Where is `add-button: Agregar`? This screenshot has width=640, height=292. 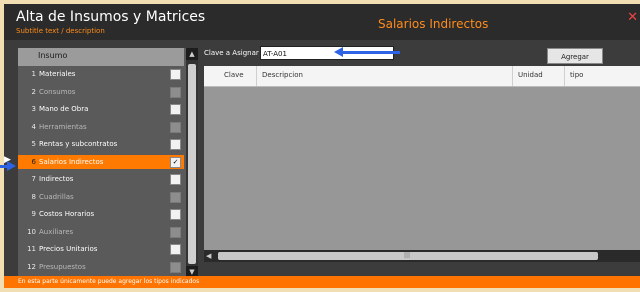
add-button: Agregar is located at coordinates (575, 56).